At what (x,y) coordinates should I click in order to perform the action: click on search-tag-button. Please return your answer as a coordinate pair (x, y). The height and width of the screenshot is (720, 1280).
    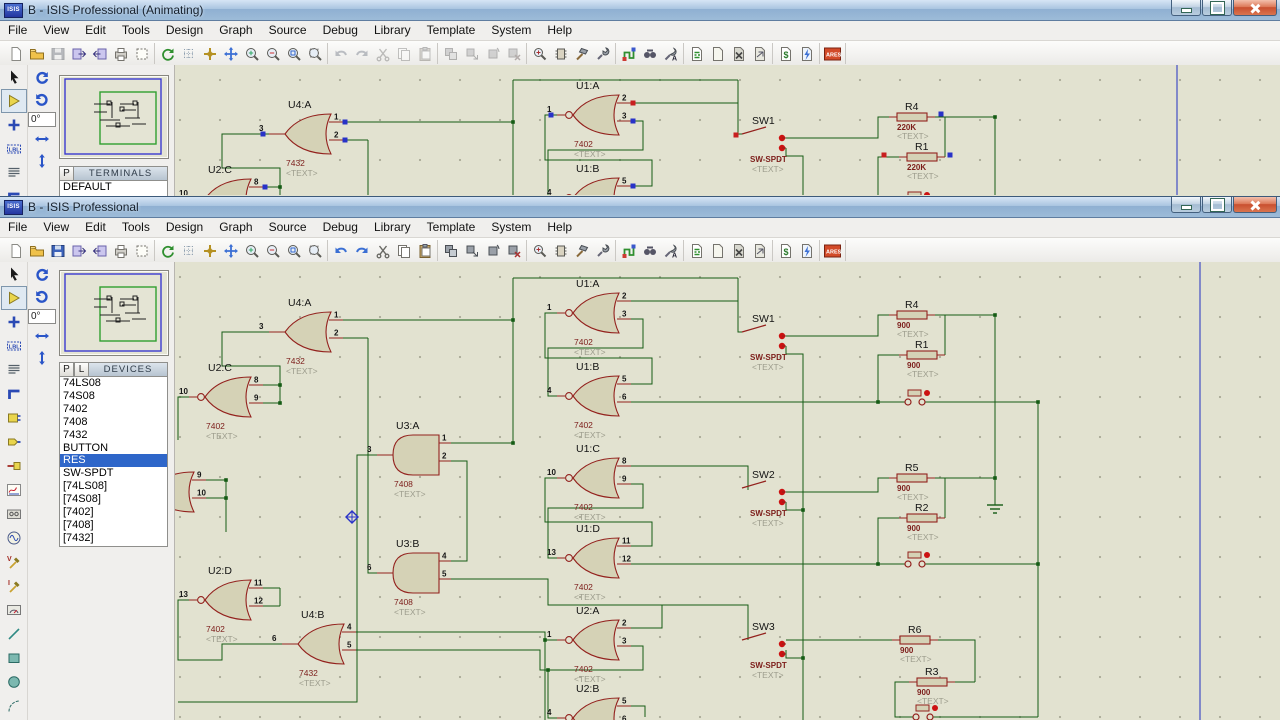
    Looking at the image, I should click on (649, 54).